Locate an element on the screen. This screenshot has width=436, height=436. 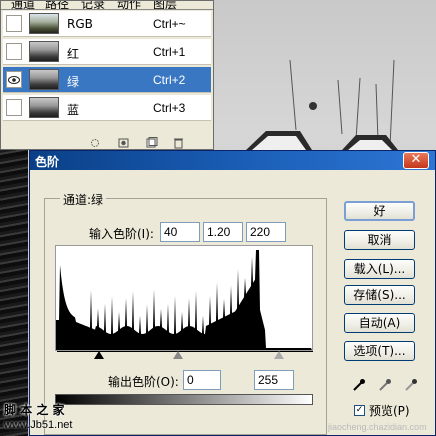
gray-eyedropper-icon is located at coordinates (385, 385).